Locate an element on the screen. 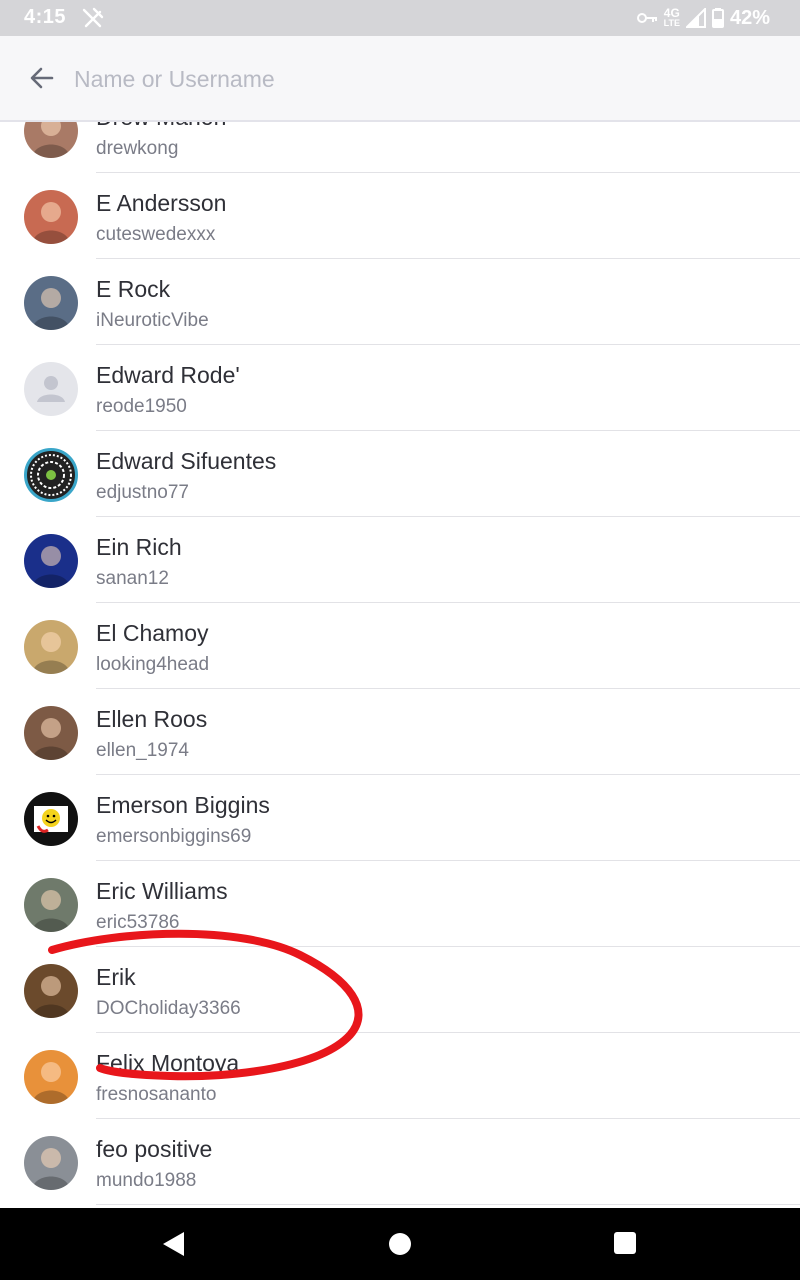 This screenshot has height=1280, width=800. network-type: 4G LTE is located at coordinates (671, 17).